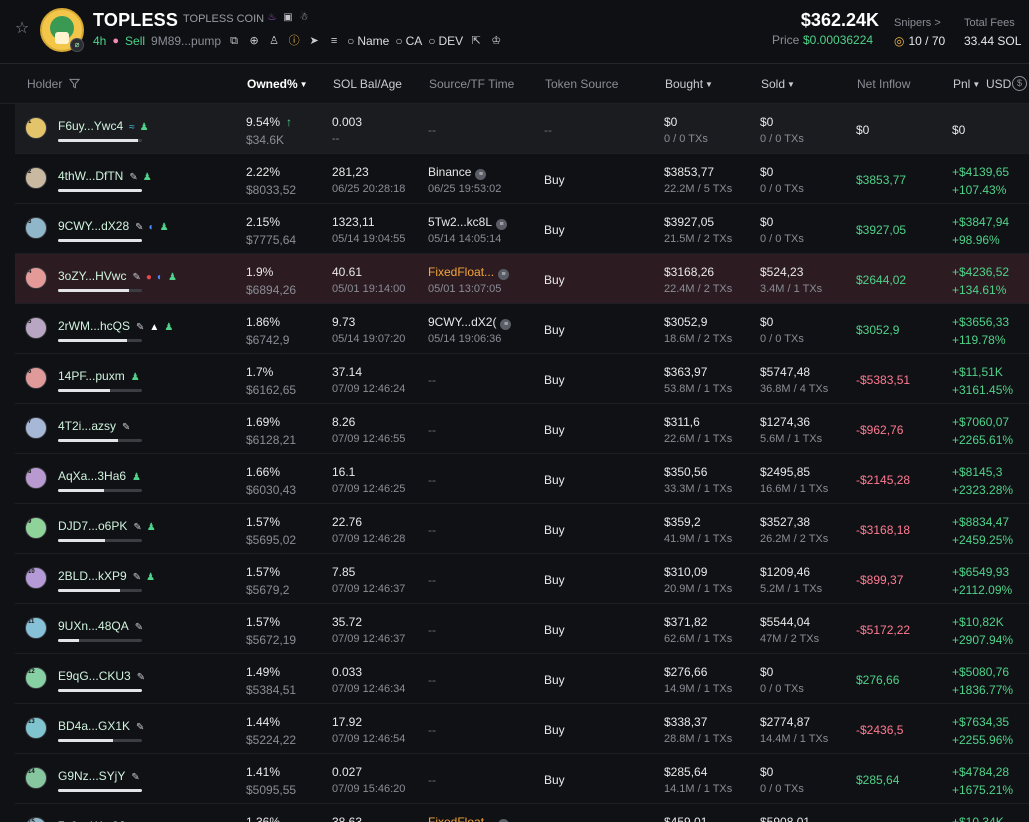 The width and height of the screenshot is (1029, 822). What do you see at coordinates (1019, 83) in the screenshot?
I see `currency-toggle-icon: $` at bounding box center [1019, 83].